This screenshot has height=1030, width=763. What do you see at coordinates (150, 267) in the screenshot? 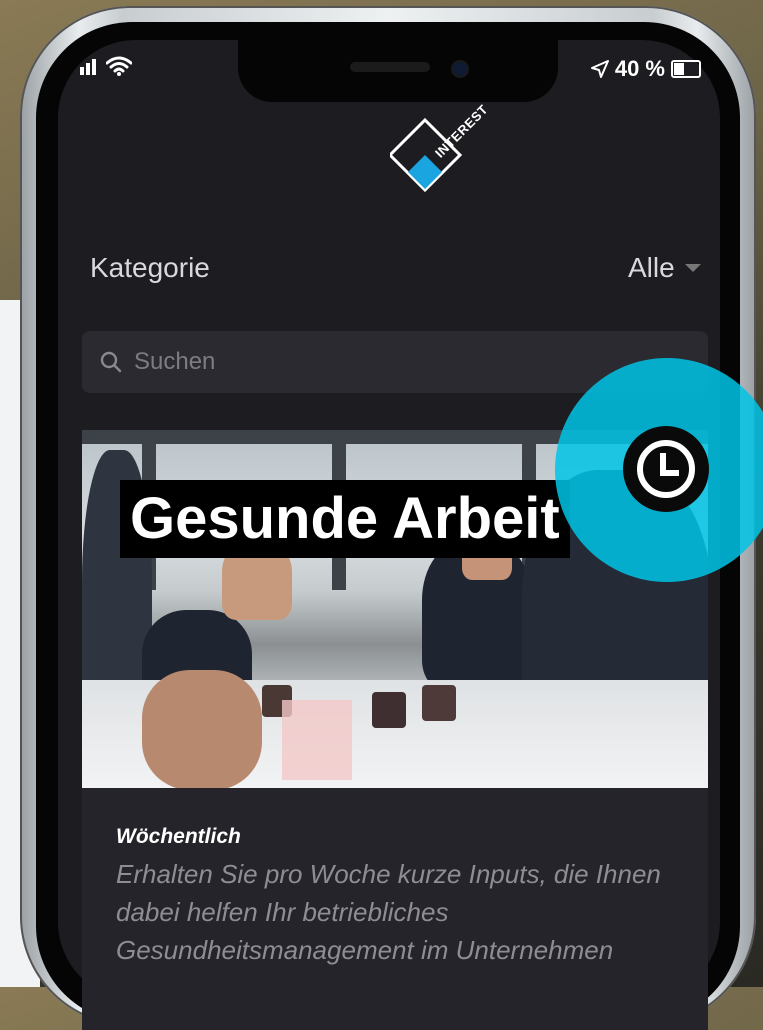
I see `category-label: Kategorie` at bounding box center [150, 267].